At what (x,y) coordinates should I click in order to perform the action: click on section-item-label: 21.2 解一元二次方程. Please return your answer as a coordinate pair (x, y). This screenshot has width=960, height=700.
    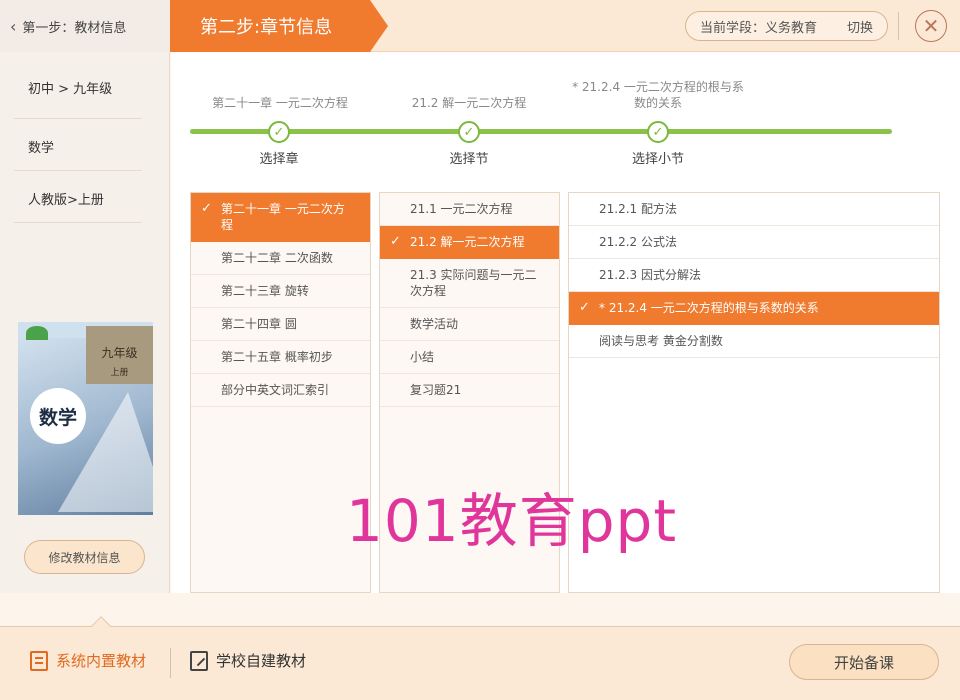
    Looking at the image, I should click on (467, 242).